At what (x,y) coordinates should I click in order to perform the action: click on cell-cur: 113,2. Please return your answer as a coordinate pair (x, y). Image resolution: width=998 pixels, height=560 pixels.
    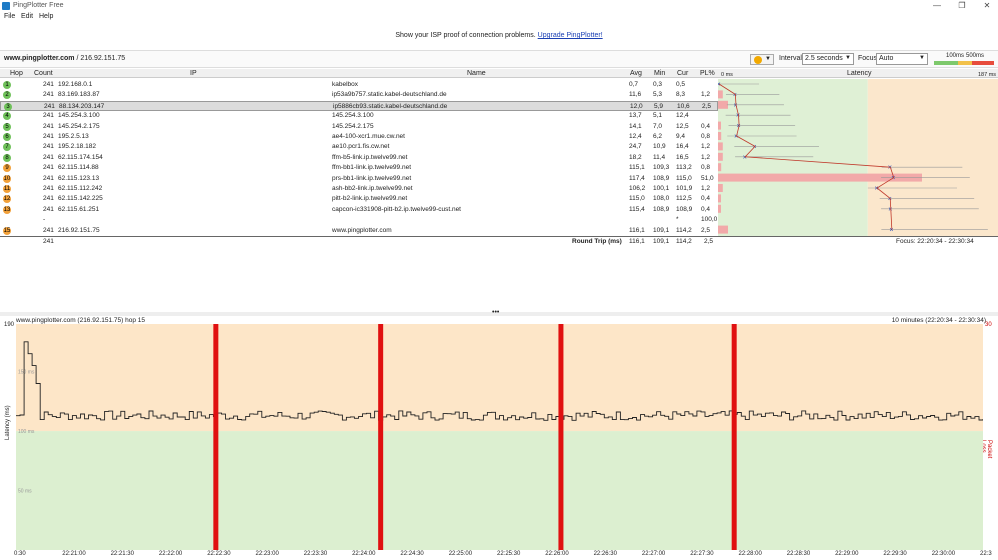
    Looking at the image, I should click on (684, 168).